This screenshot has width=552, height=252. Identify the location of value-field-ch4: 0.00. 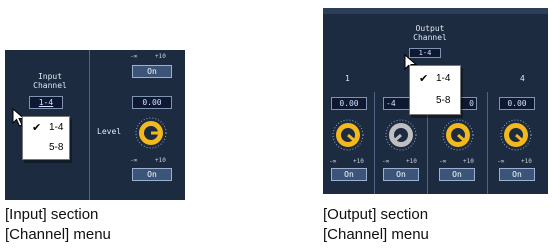
(517, 103).